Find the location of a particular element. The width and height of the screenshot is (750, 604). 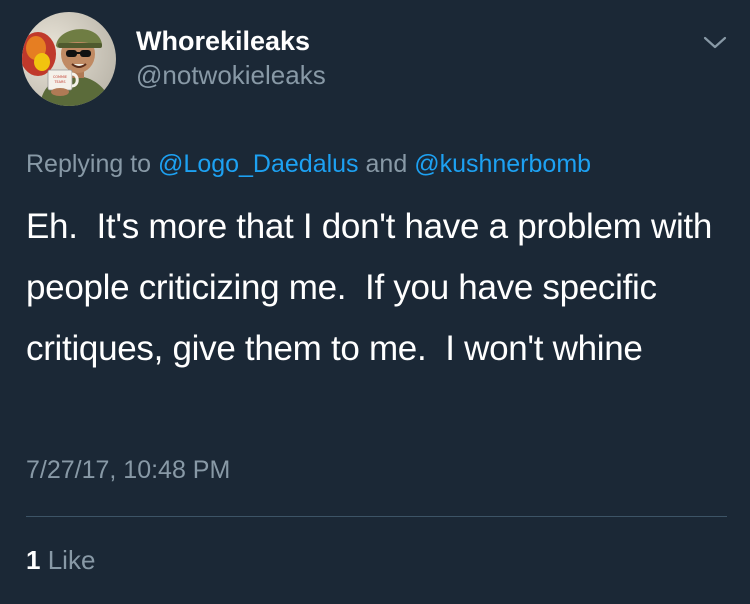

reply-prefix: Replying to is located at coordinates (89, 164).